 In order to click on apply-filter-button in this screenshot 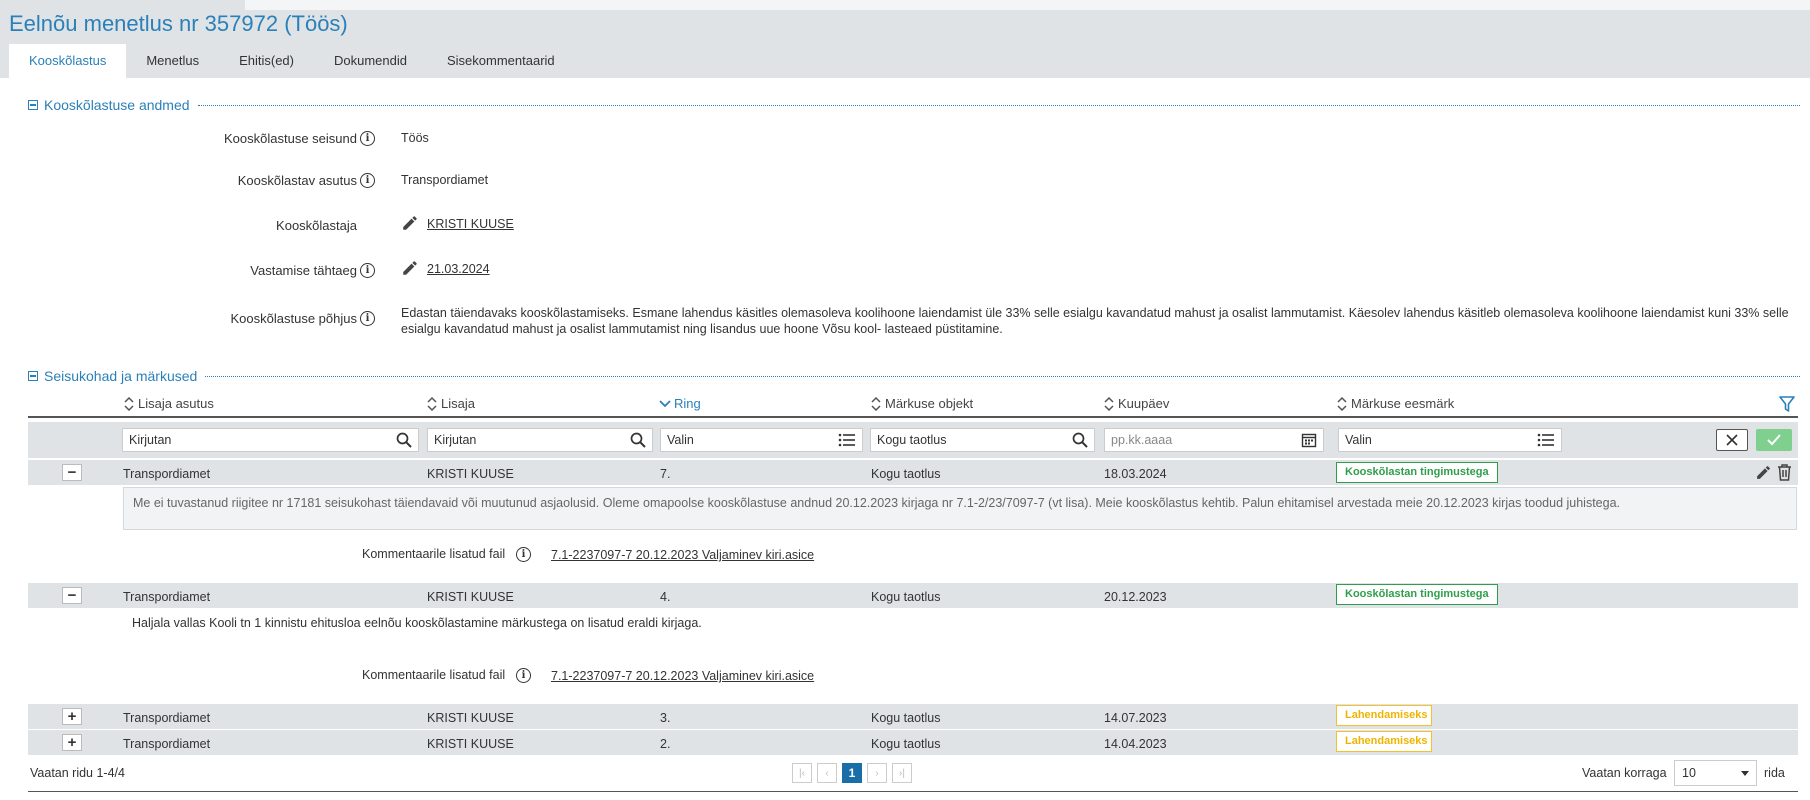, I will do `click(1774, 440)`.